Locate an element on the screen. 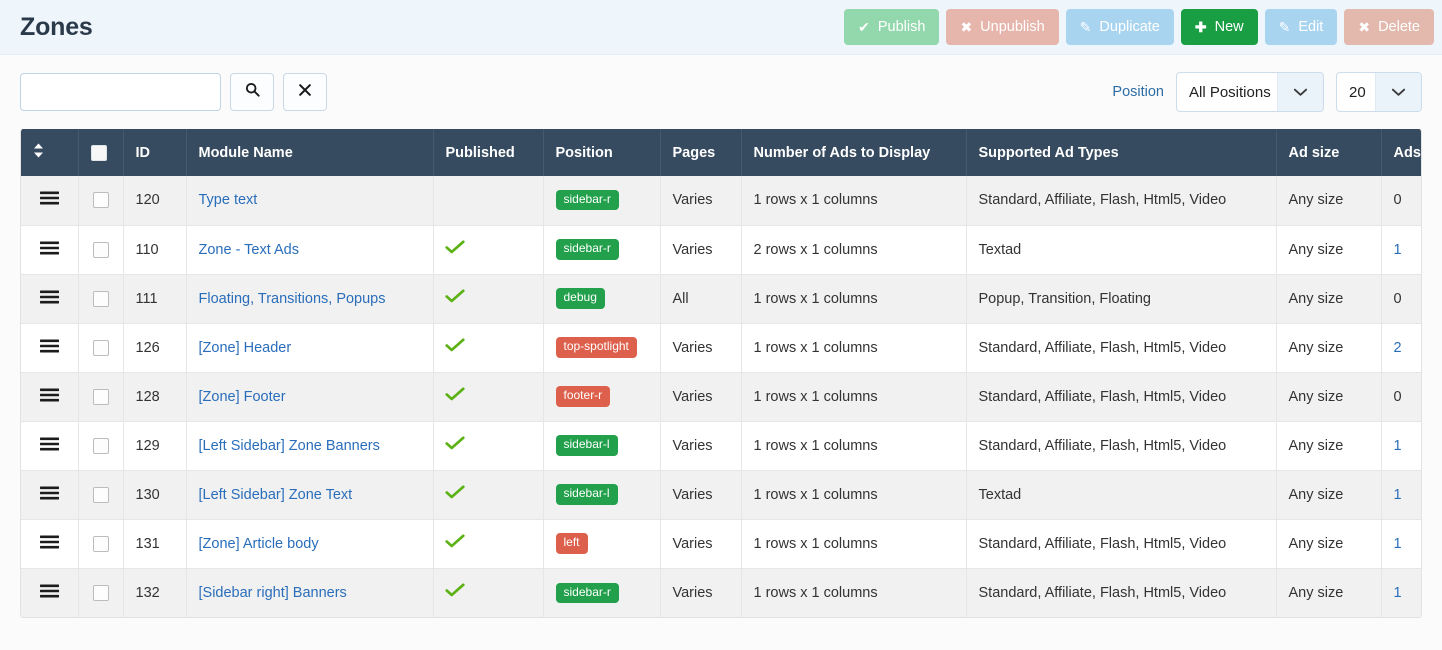  cell-ads-count: 1 is located at coordinates (1401, 446).